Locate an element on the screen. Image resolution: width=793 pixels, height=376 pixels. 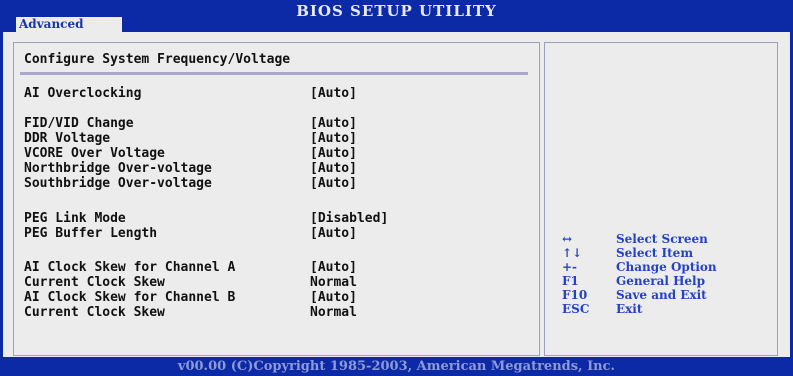
help-desc: Select Item is located at coordinates (655, 253).